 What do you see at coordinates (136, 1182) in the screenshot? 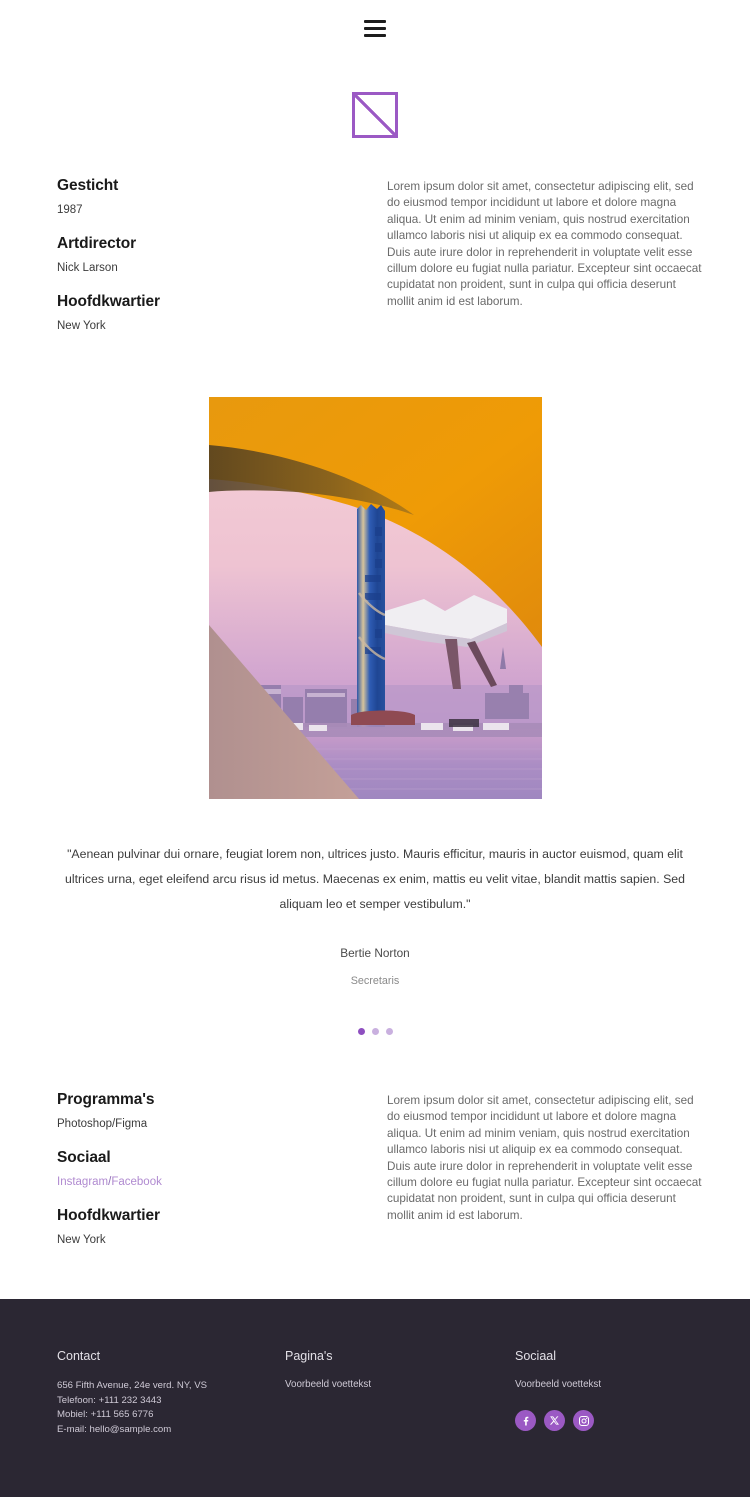
I see `link-facebook: Facebook` at bounding box center [136, 1182].